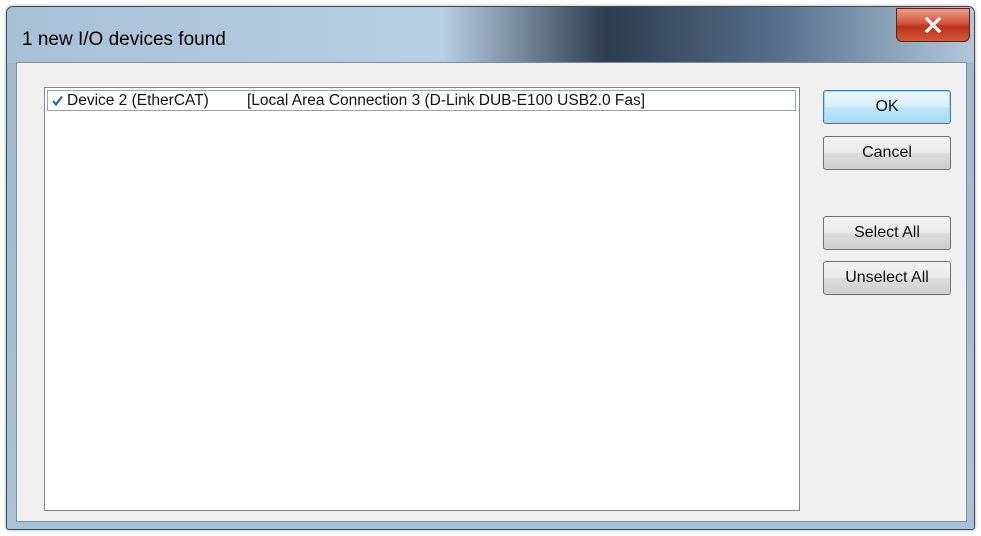 This screenshot has height=536, width=981. I want to click on close-button, so click(933, 25).